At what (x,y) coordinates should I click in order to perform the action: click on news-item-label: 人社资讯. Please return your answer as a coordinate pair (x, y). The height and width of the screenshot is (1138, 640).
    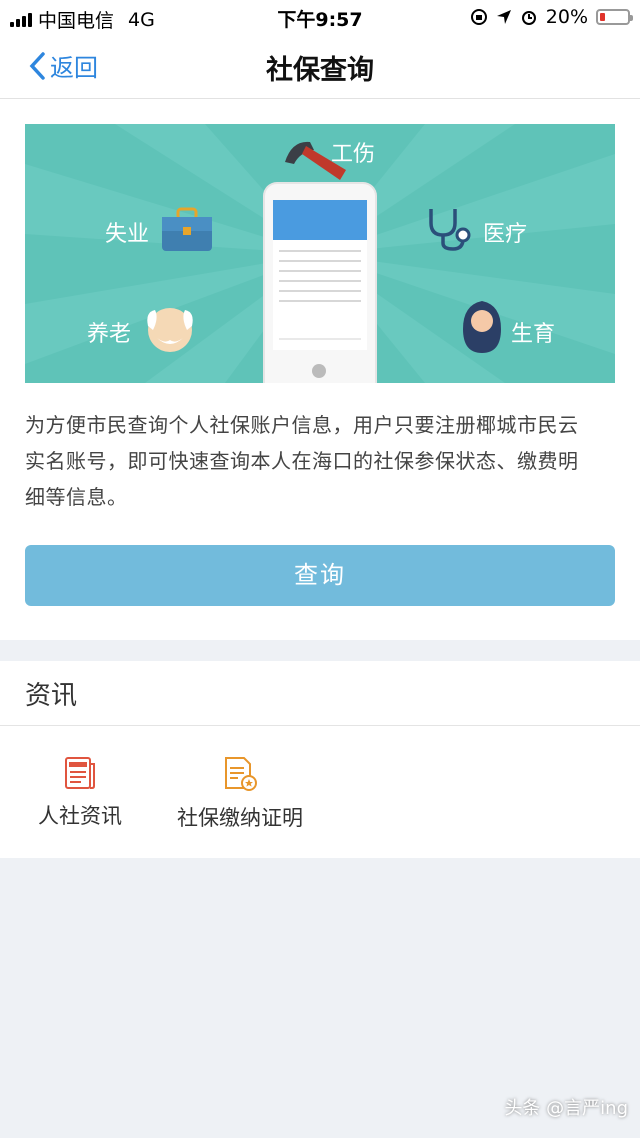
    Looking at the image, I should click on (80, 816).